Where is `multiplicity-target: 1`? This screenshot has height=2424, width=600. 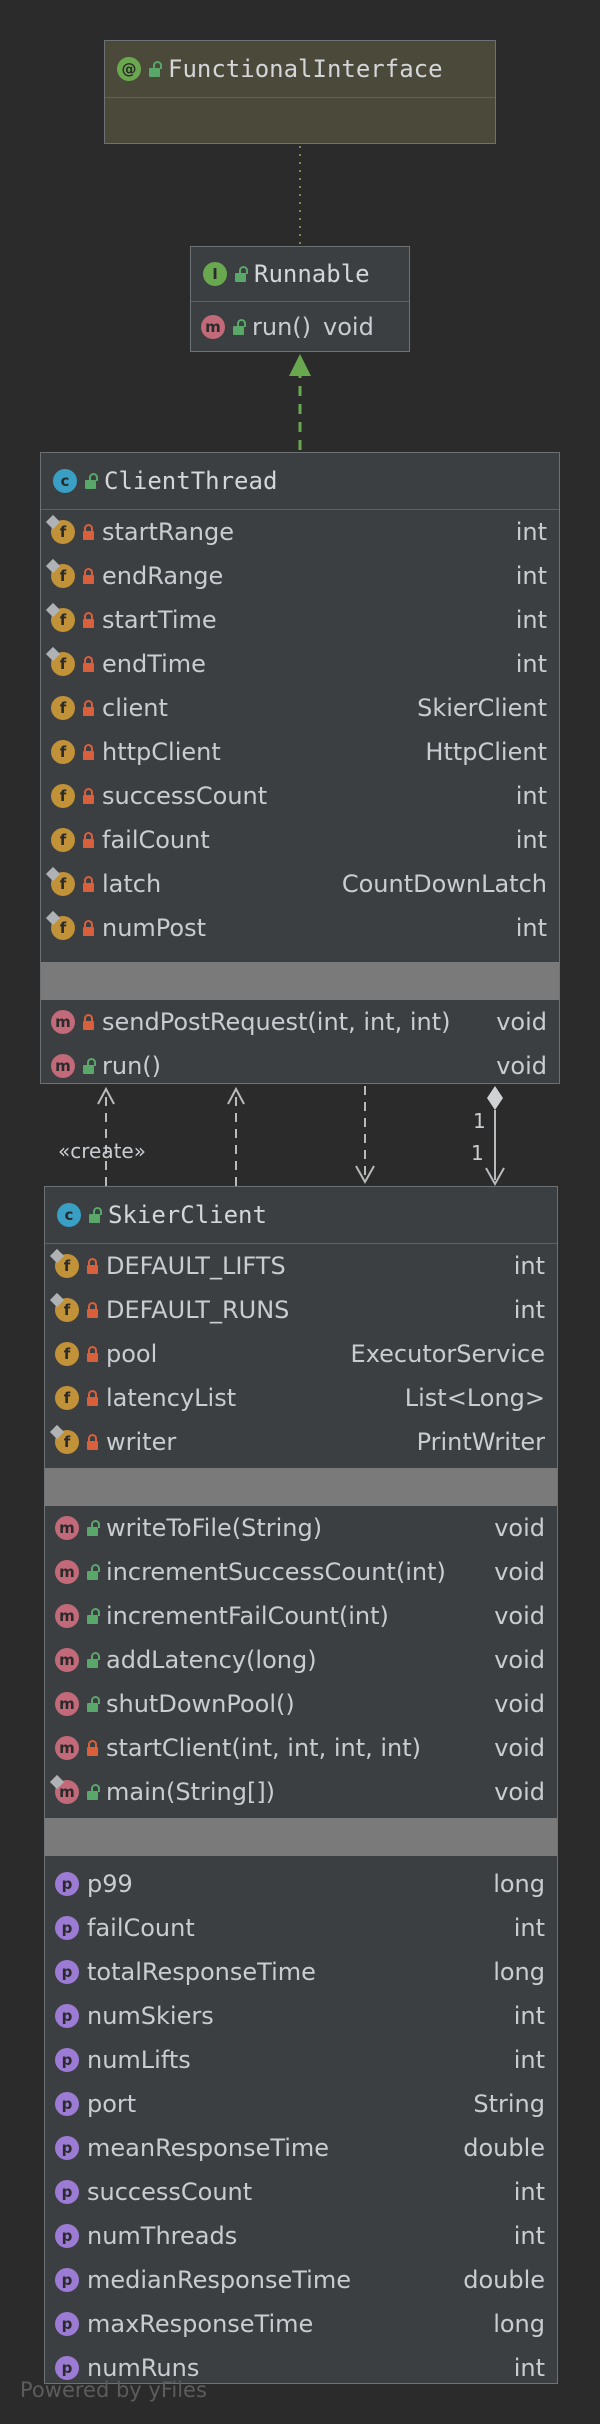 multiplicity-target: 1 is located at coordinates (477, 1153).